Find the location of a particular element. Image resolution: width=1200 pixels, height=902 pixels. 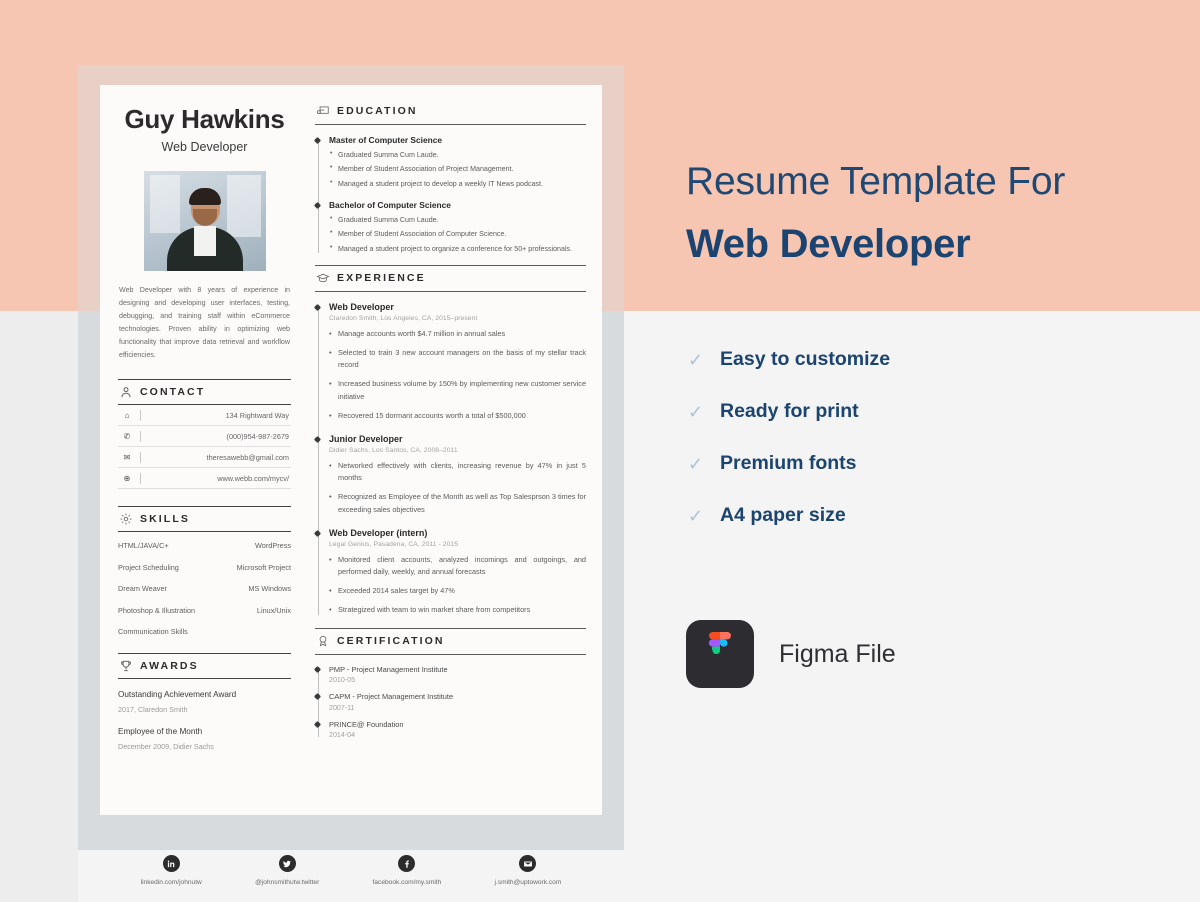

skills-section-header: SKILLS is located at coordinates (204, 519).